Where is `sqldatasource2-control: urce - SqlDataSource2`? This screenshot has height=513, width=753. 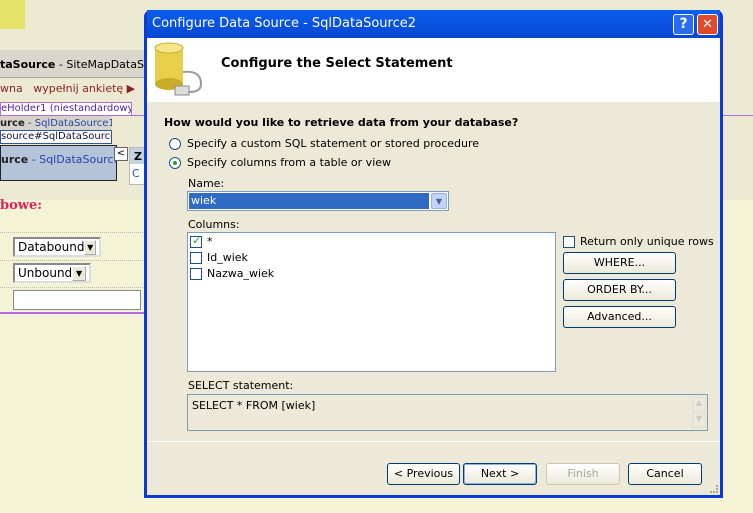
sqldatasource2-control: urce - SqlDataSource2 is located at coordinates (58, 163).